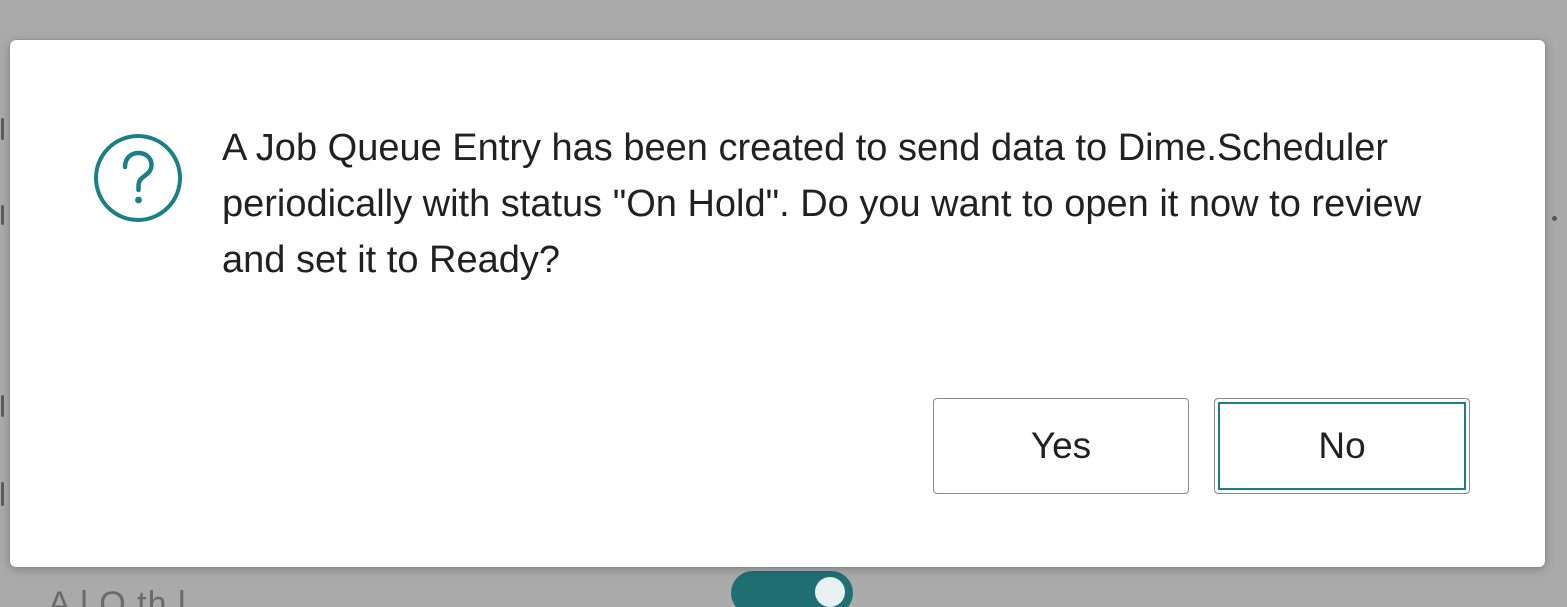  What do you see at coordinates (117, 596) in the screenshot?
I see `background-field-label: A l O th l` at bounding box center [117, 596].